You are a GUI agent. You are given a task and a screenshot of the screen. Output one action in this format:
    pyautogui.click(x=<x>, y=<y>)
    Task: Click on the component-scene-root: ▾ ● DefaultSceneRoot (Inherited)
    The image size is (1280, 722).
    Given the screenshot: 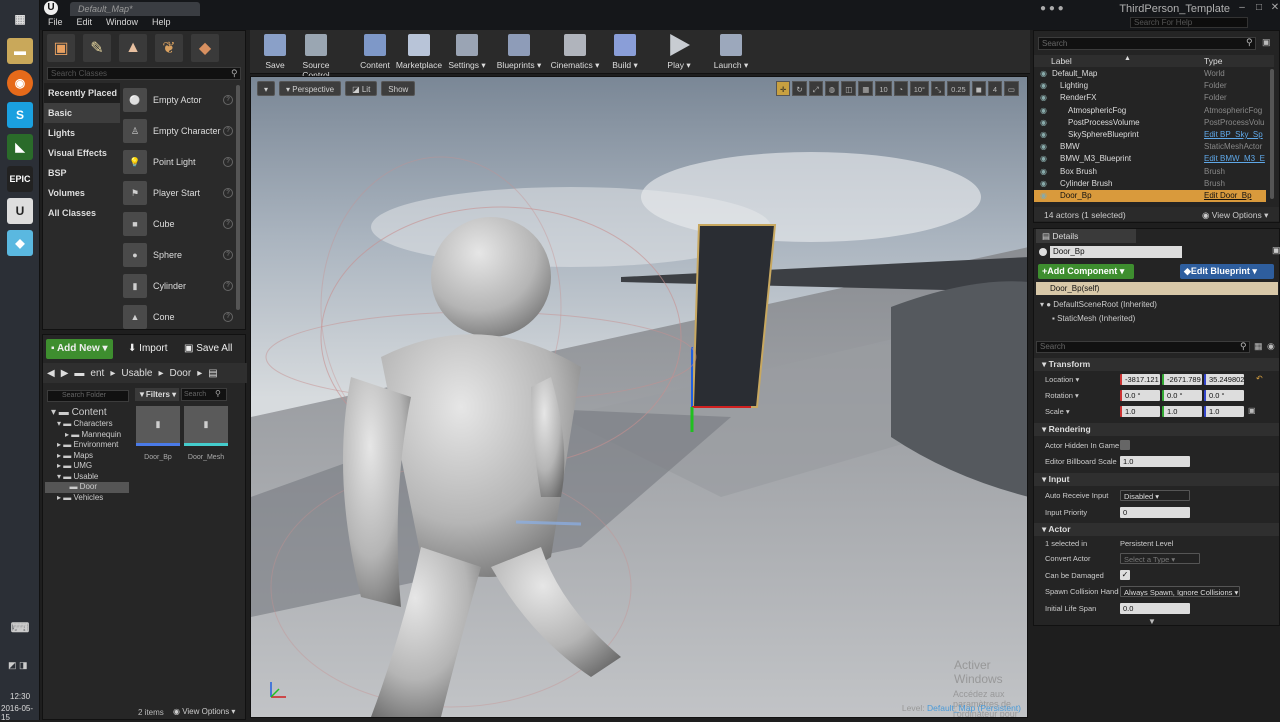 What is the action you would take?
    pyautogui.click(x=1098, y=304)
    